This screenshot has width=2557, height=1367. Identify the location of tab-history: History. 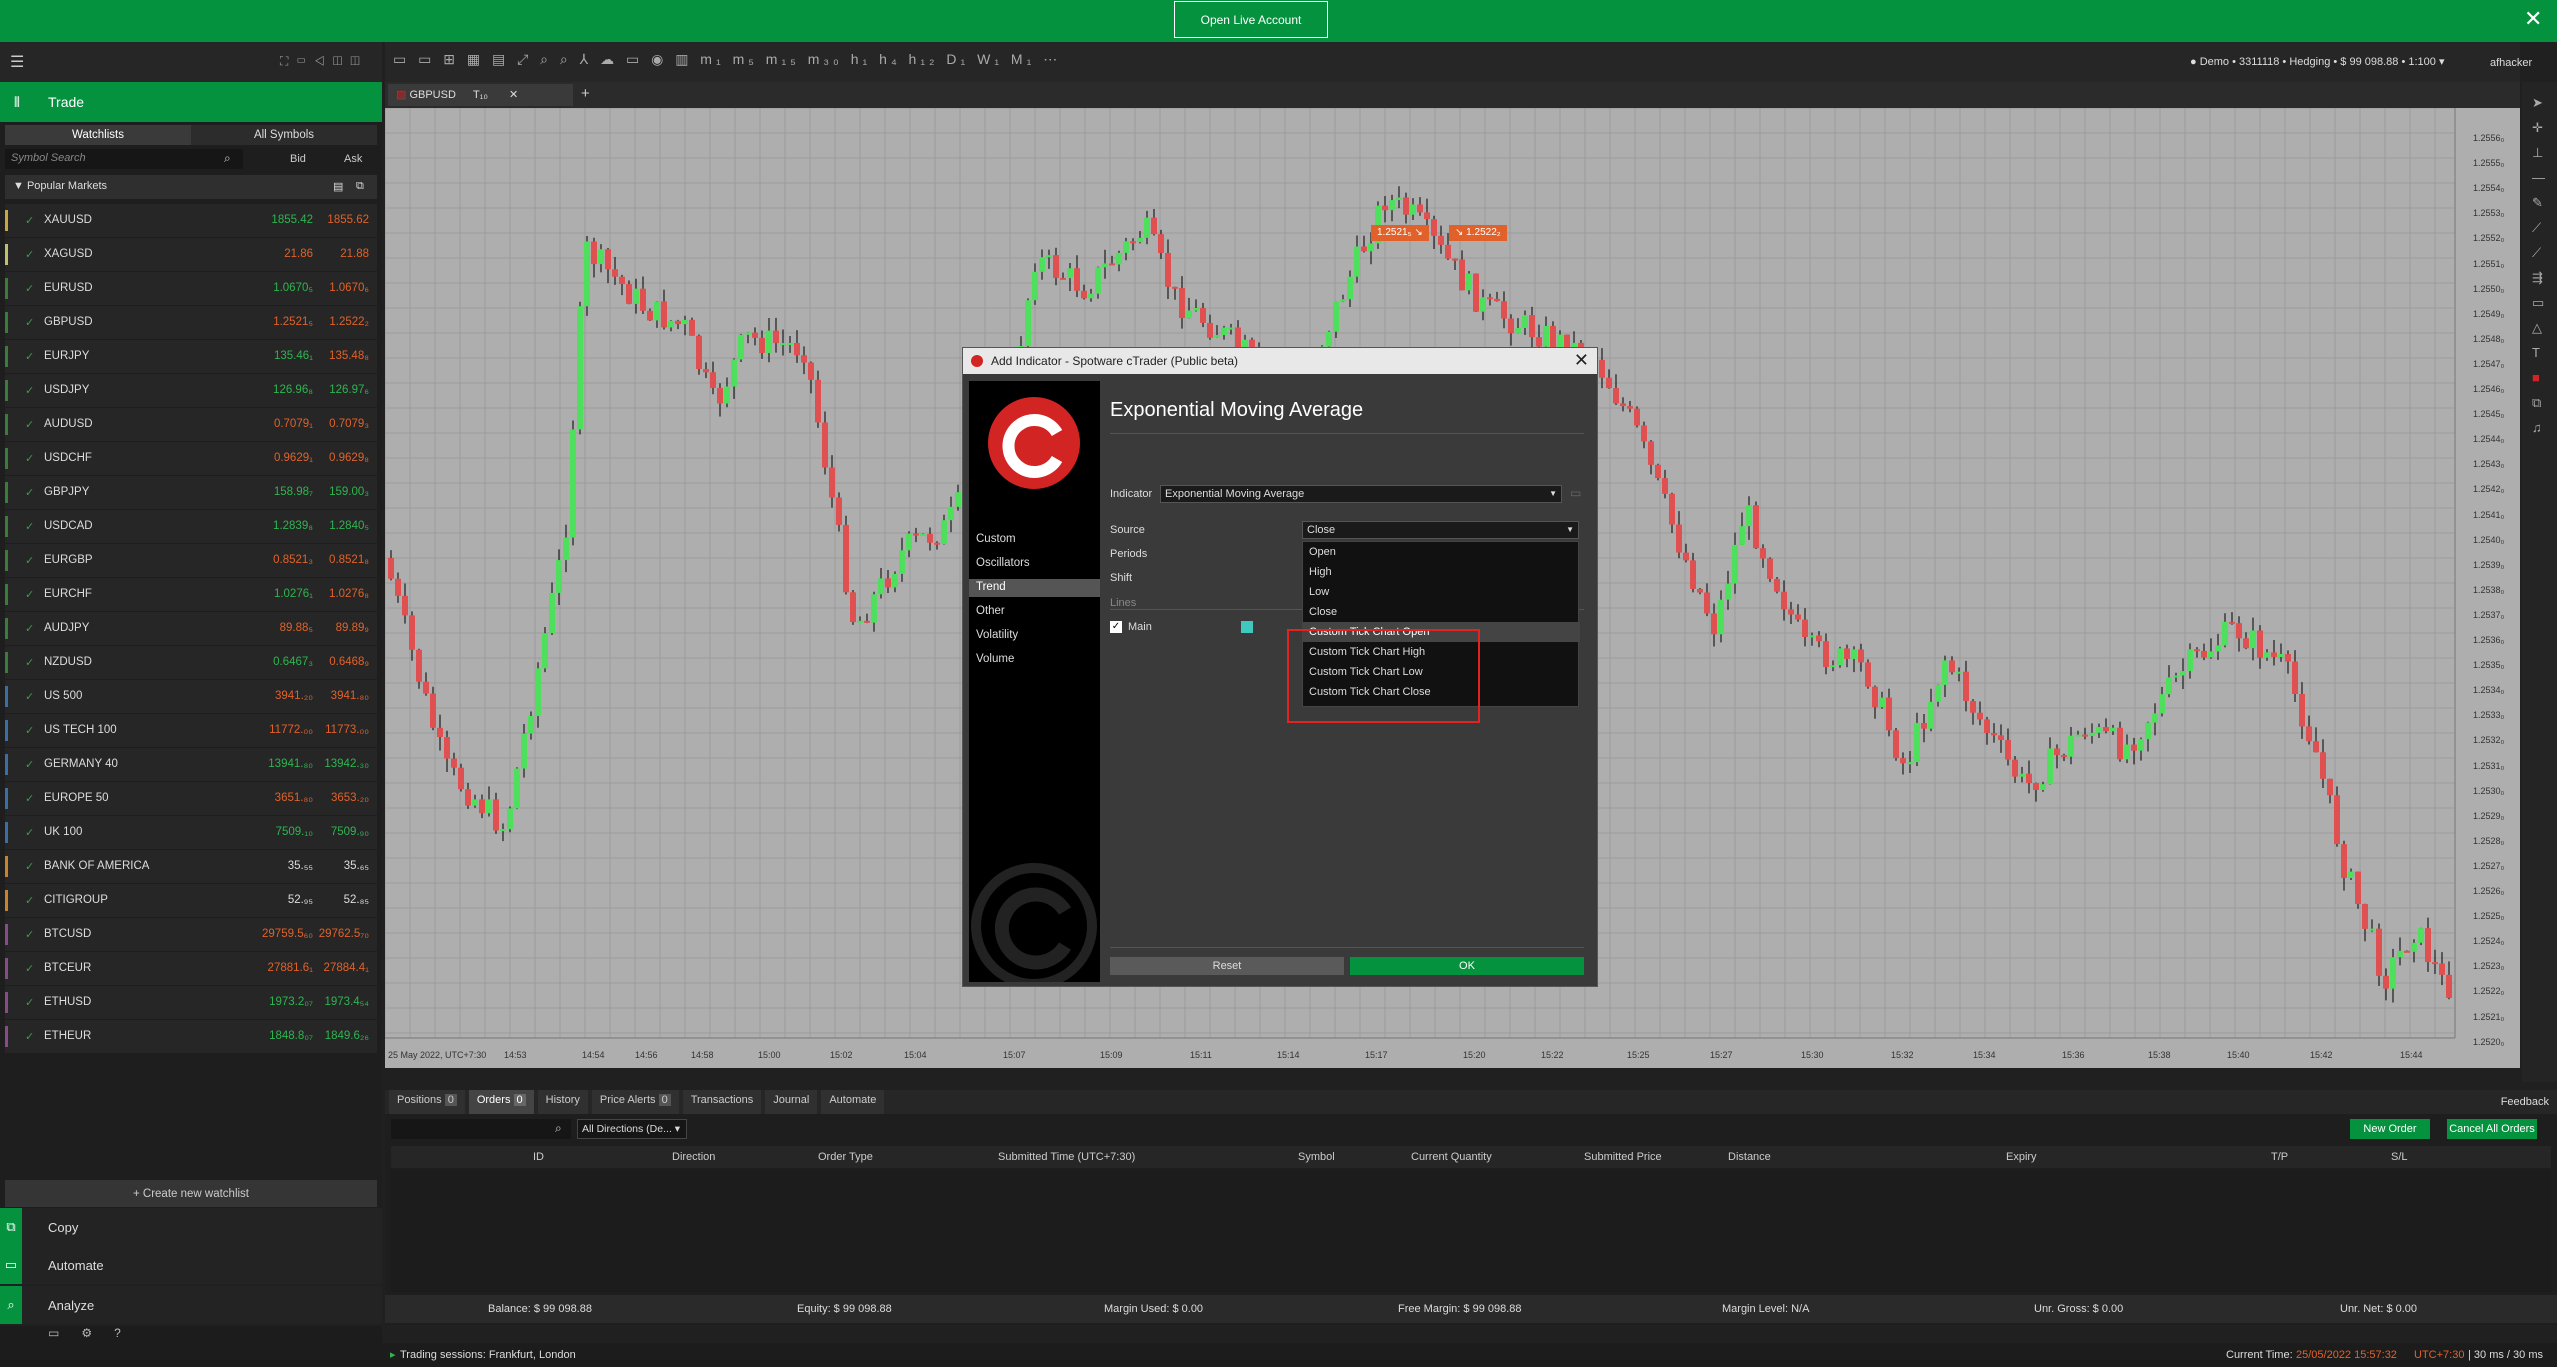
(562, 1102).